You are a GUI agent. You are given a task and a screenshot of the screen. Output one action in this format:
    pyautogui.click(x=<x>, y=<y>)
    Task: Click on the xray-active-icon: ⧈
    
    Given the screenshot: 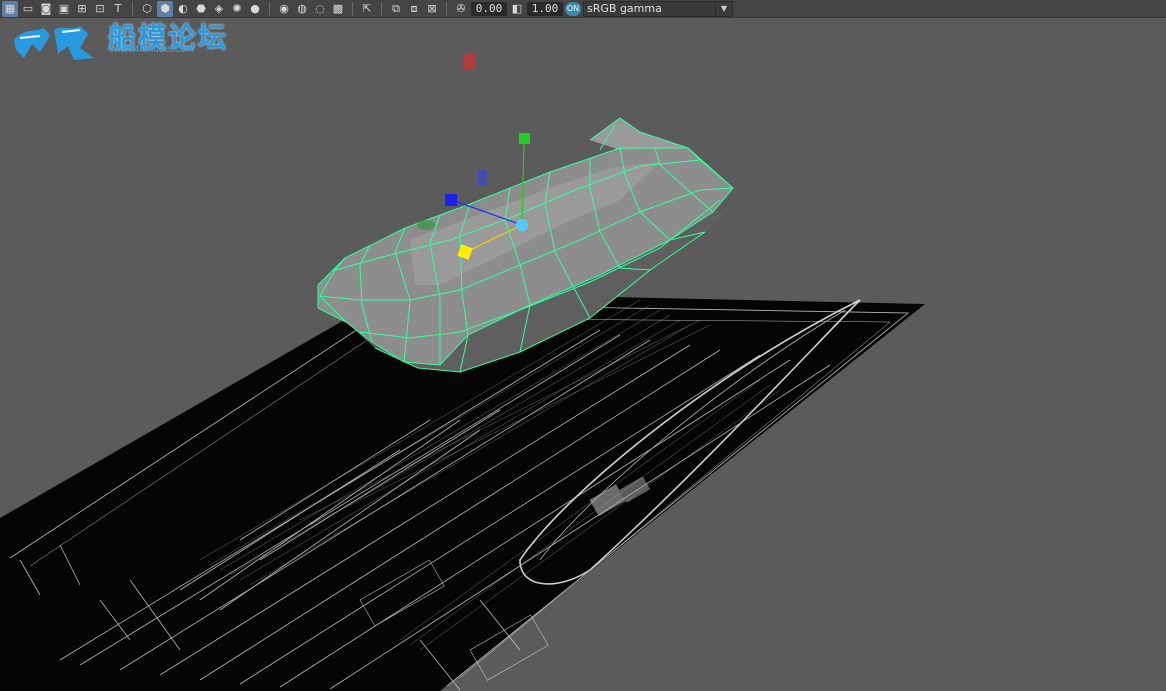 What is the action you would take?
    pyautogui.click(x=414, y=9)
    